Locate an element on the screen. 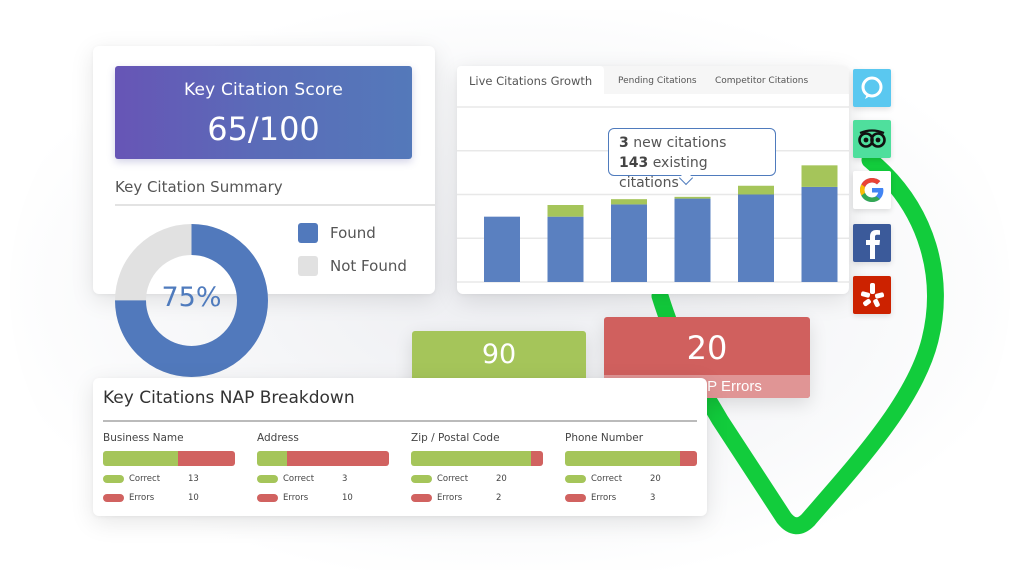 This screenshot has width=1024, height=579. legend-label-not-found: Not Found is located at coordinates (368, 266).